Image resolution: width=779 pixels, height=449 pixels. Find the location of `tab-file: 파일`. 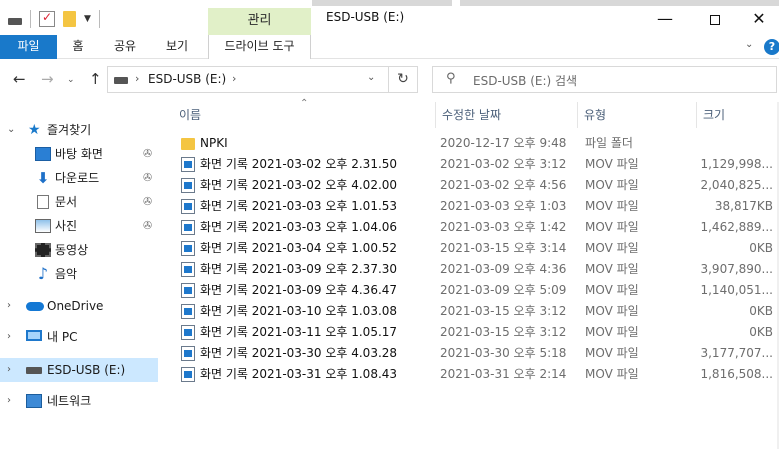

tab-file: 파일 is located at coordinates (28, 47).